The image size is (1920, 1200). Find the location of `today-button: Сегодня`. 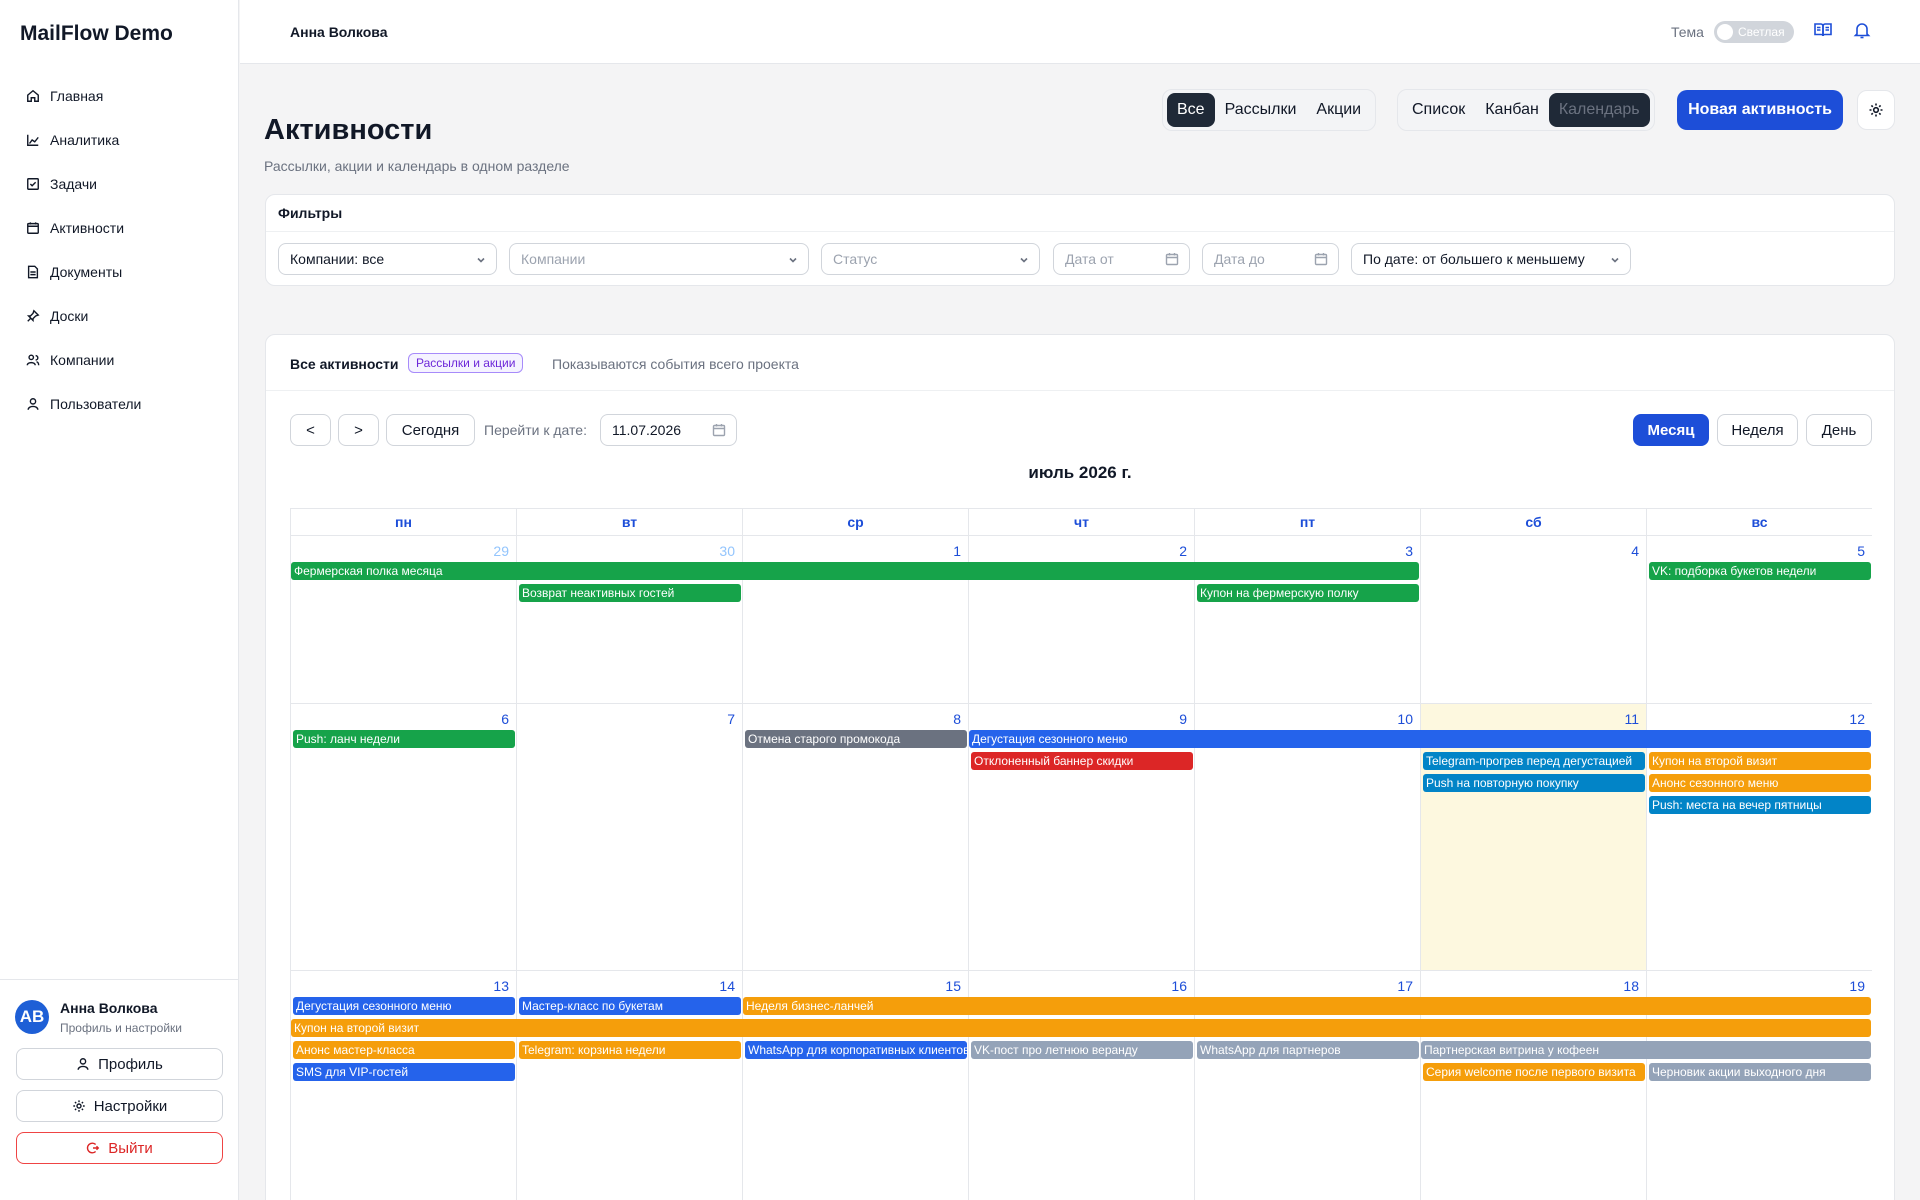

today-button: Сегодня is located at coordinates (430, 430).